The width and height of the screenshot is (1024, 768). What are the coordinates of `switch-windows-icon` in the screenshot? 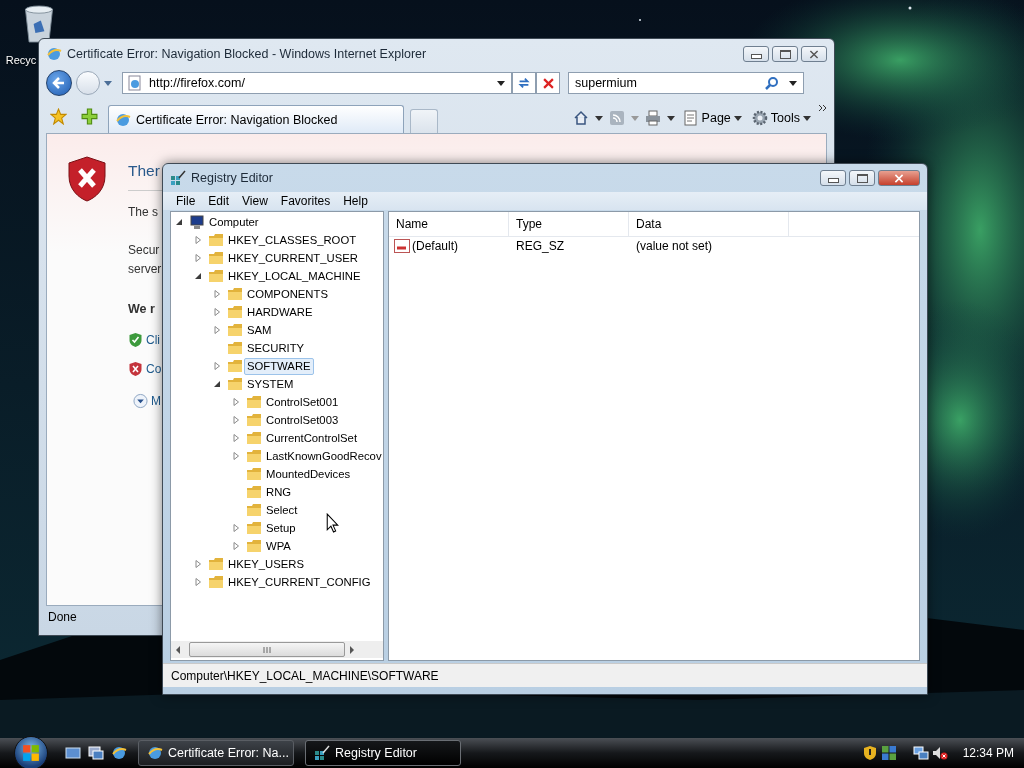 It's located at (96, 753).